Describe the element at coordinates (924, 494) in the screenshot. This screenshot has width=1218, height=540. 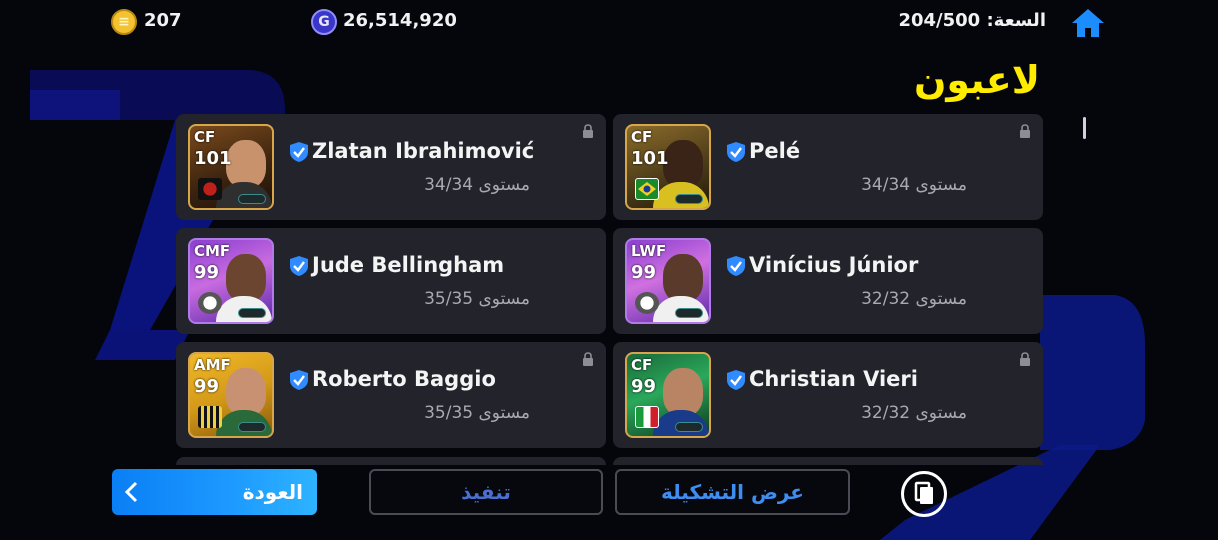
I see `pages-icon` at that location.